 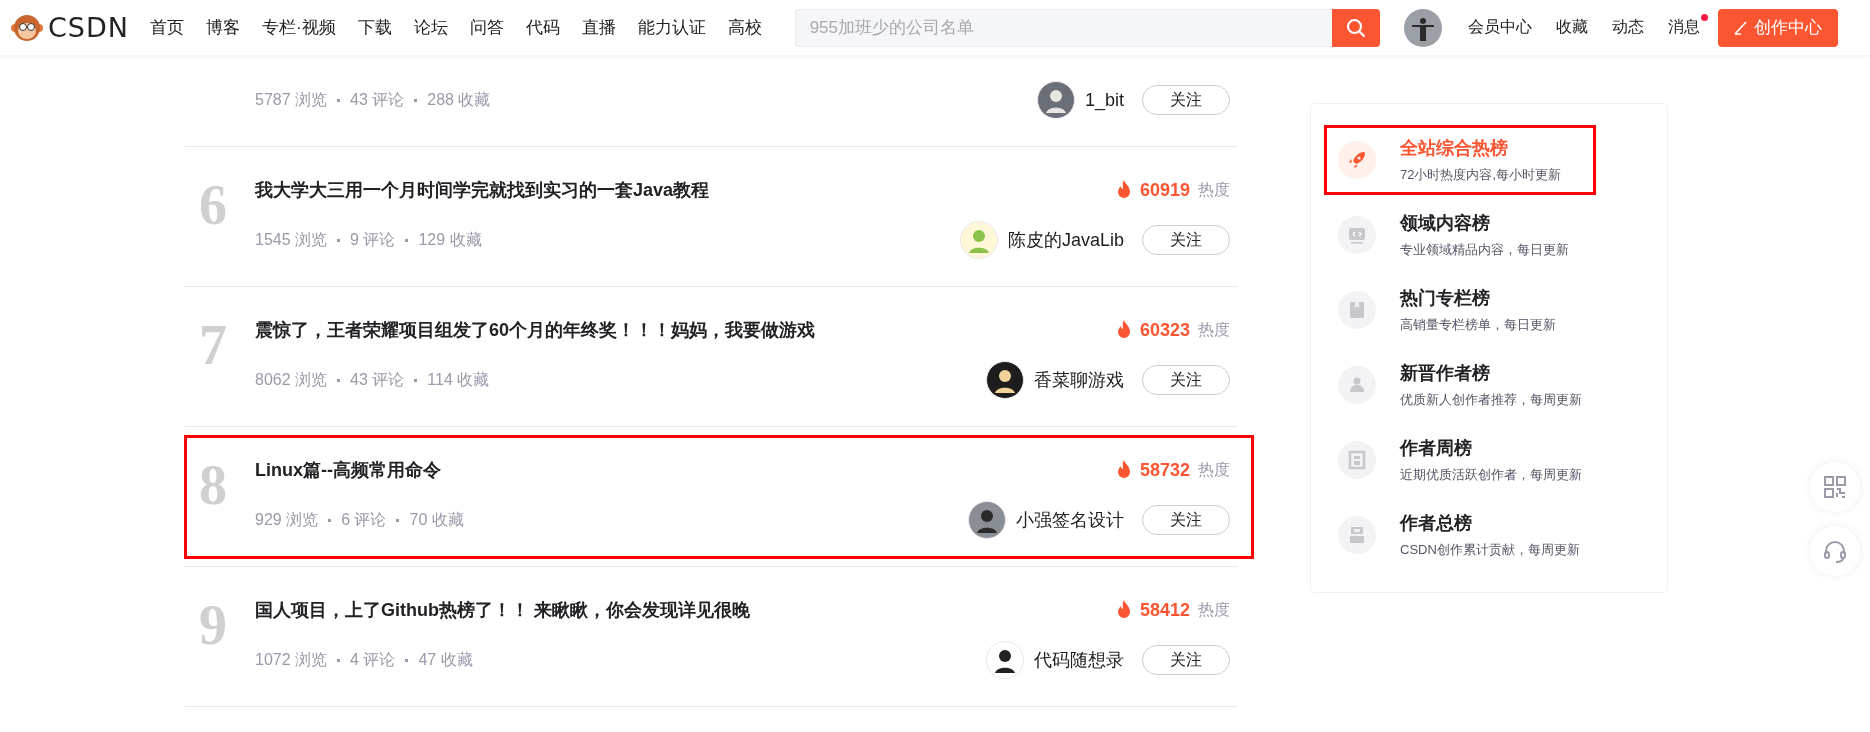 What do you see at coordinates (287, 519) in the screenshot?
I see `article-stat: 929 浏览` at bounding box center [287, 519].